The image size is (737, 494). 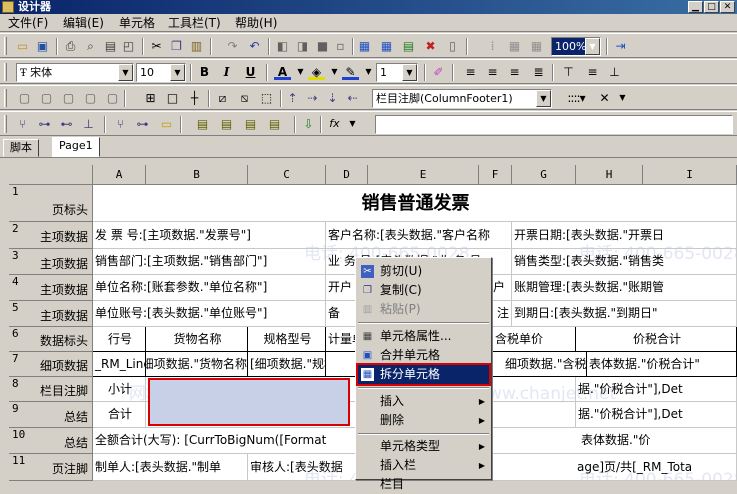 What do you see at coordinates (51, 314) in the screenshot?
I see `row-header: 5 主项数据` at bounding box center [51, 314].